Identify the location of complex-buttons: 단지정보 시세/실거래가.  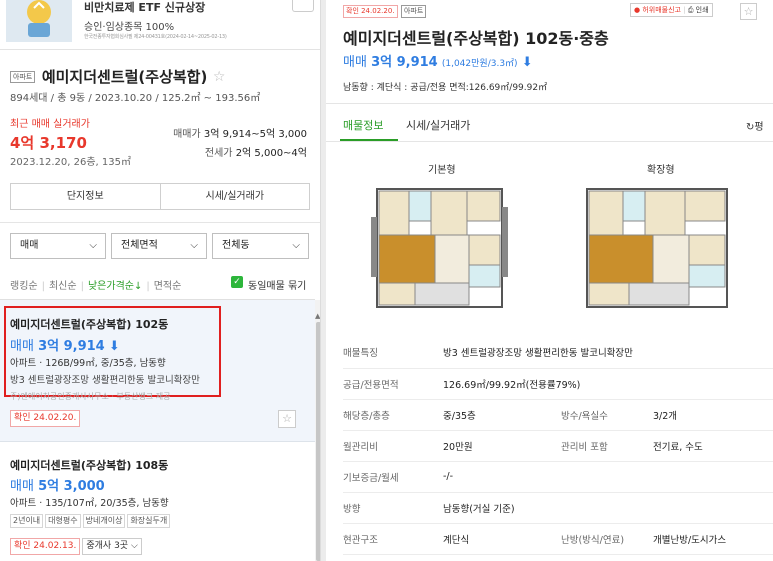
(160, 196).